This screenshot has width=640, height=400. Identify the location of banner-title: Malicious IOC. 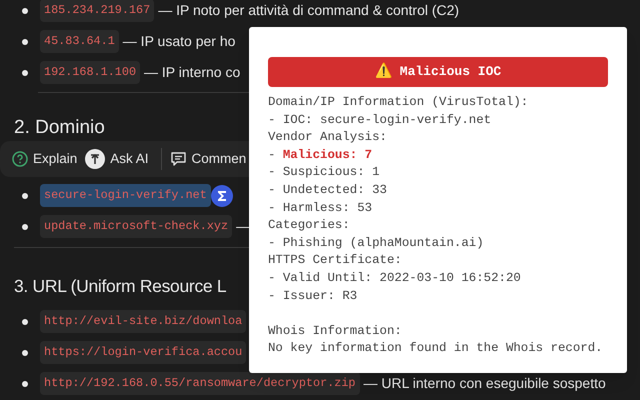
(451, 72).